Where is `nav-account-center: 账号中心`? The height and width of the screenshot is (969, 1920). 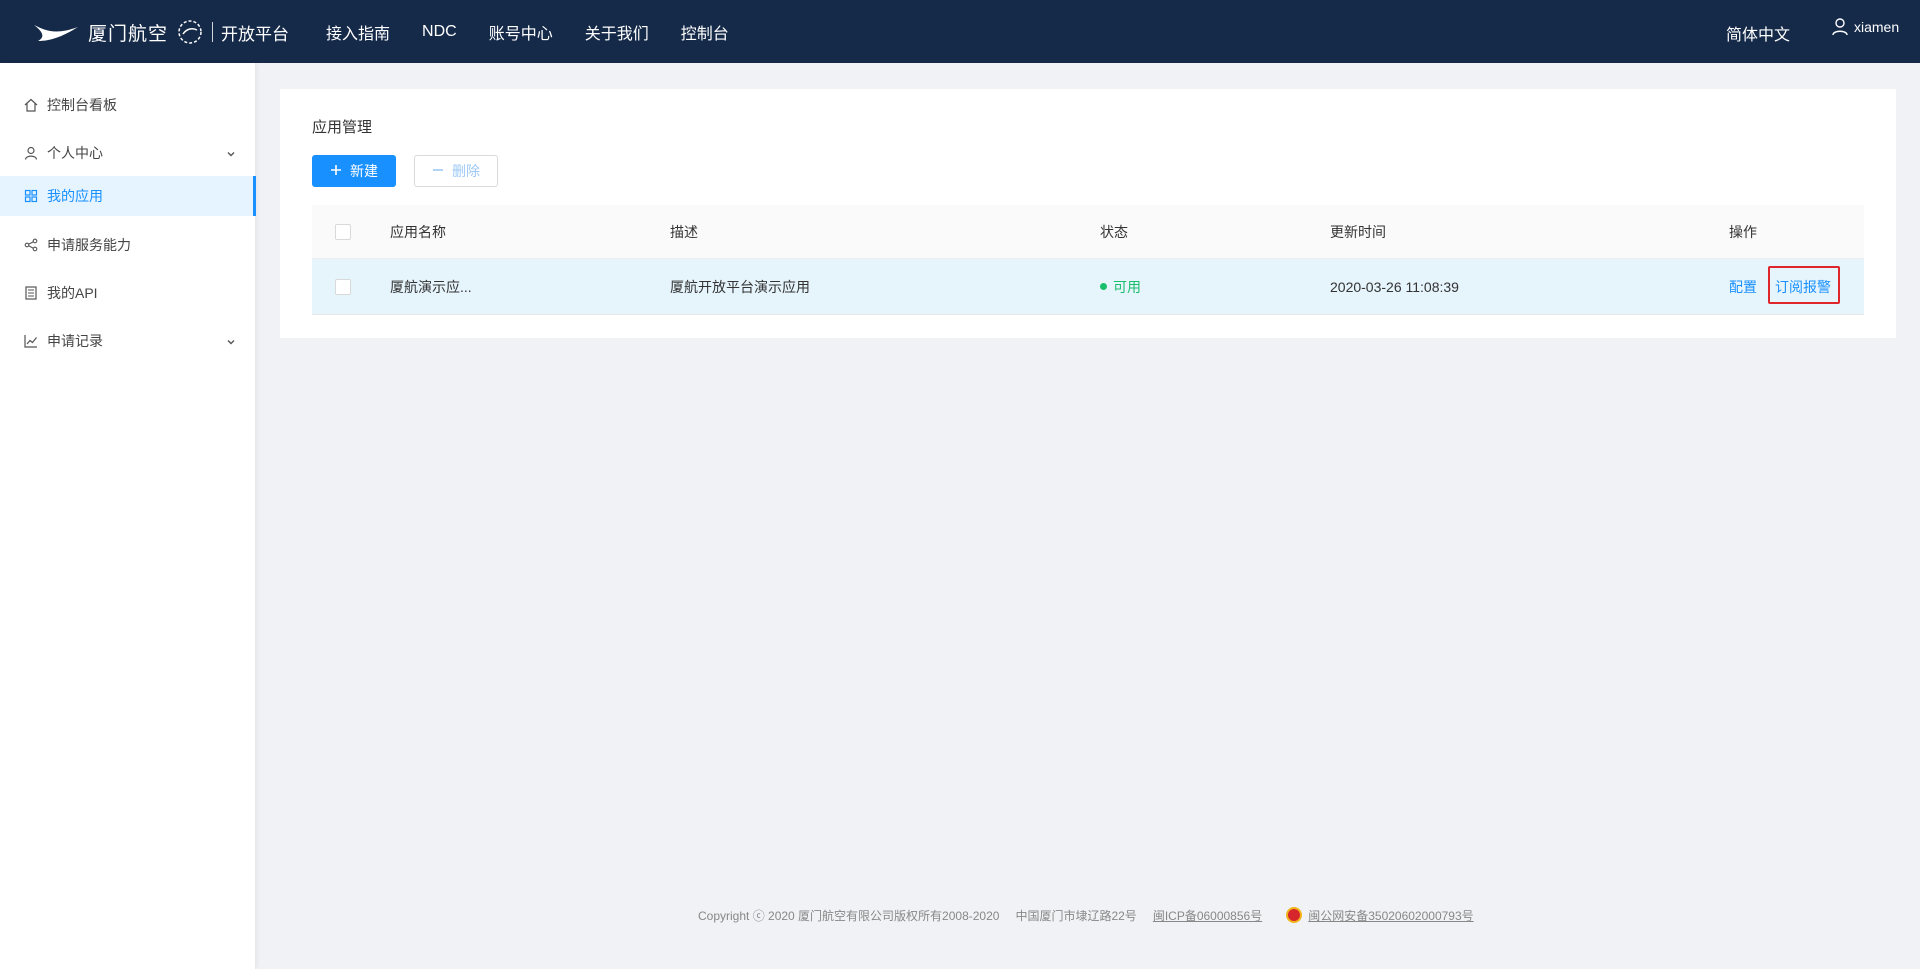
nav-account-center: 账号中心 is located at coordinates (521, 32).